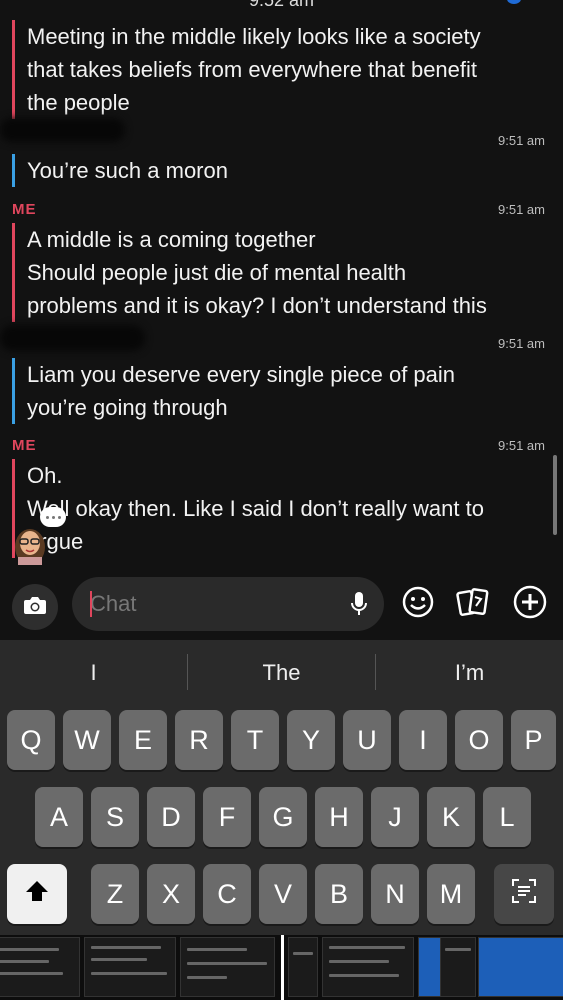 This screenshot has width=563, height=1000. What do you see at coordinates (281, 5) in the screenshot?
I see `status-time: 9:52 am` at bounding box center [281, 5].